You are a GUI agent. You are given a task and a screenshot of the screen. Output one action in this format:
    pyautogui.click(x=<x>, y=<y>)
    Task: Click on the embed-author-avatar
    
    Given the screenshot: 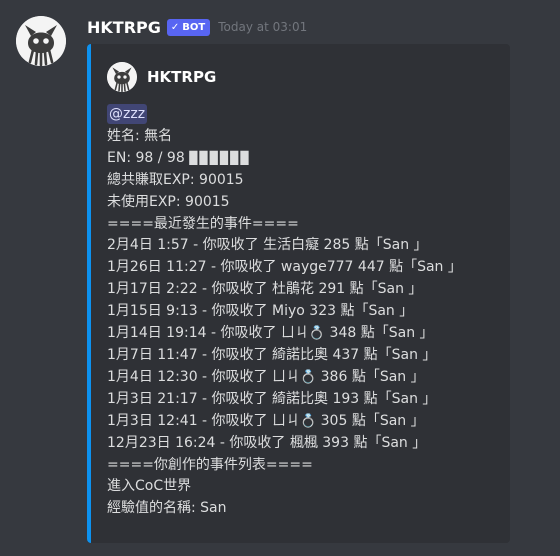 What is the action you would take?
    pyautogui.click(x=122, y=77)
    